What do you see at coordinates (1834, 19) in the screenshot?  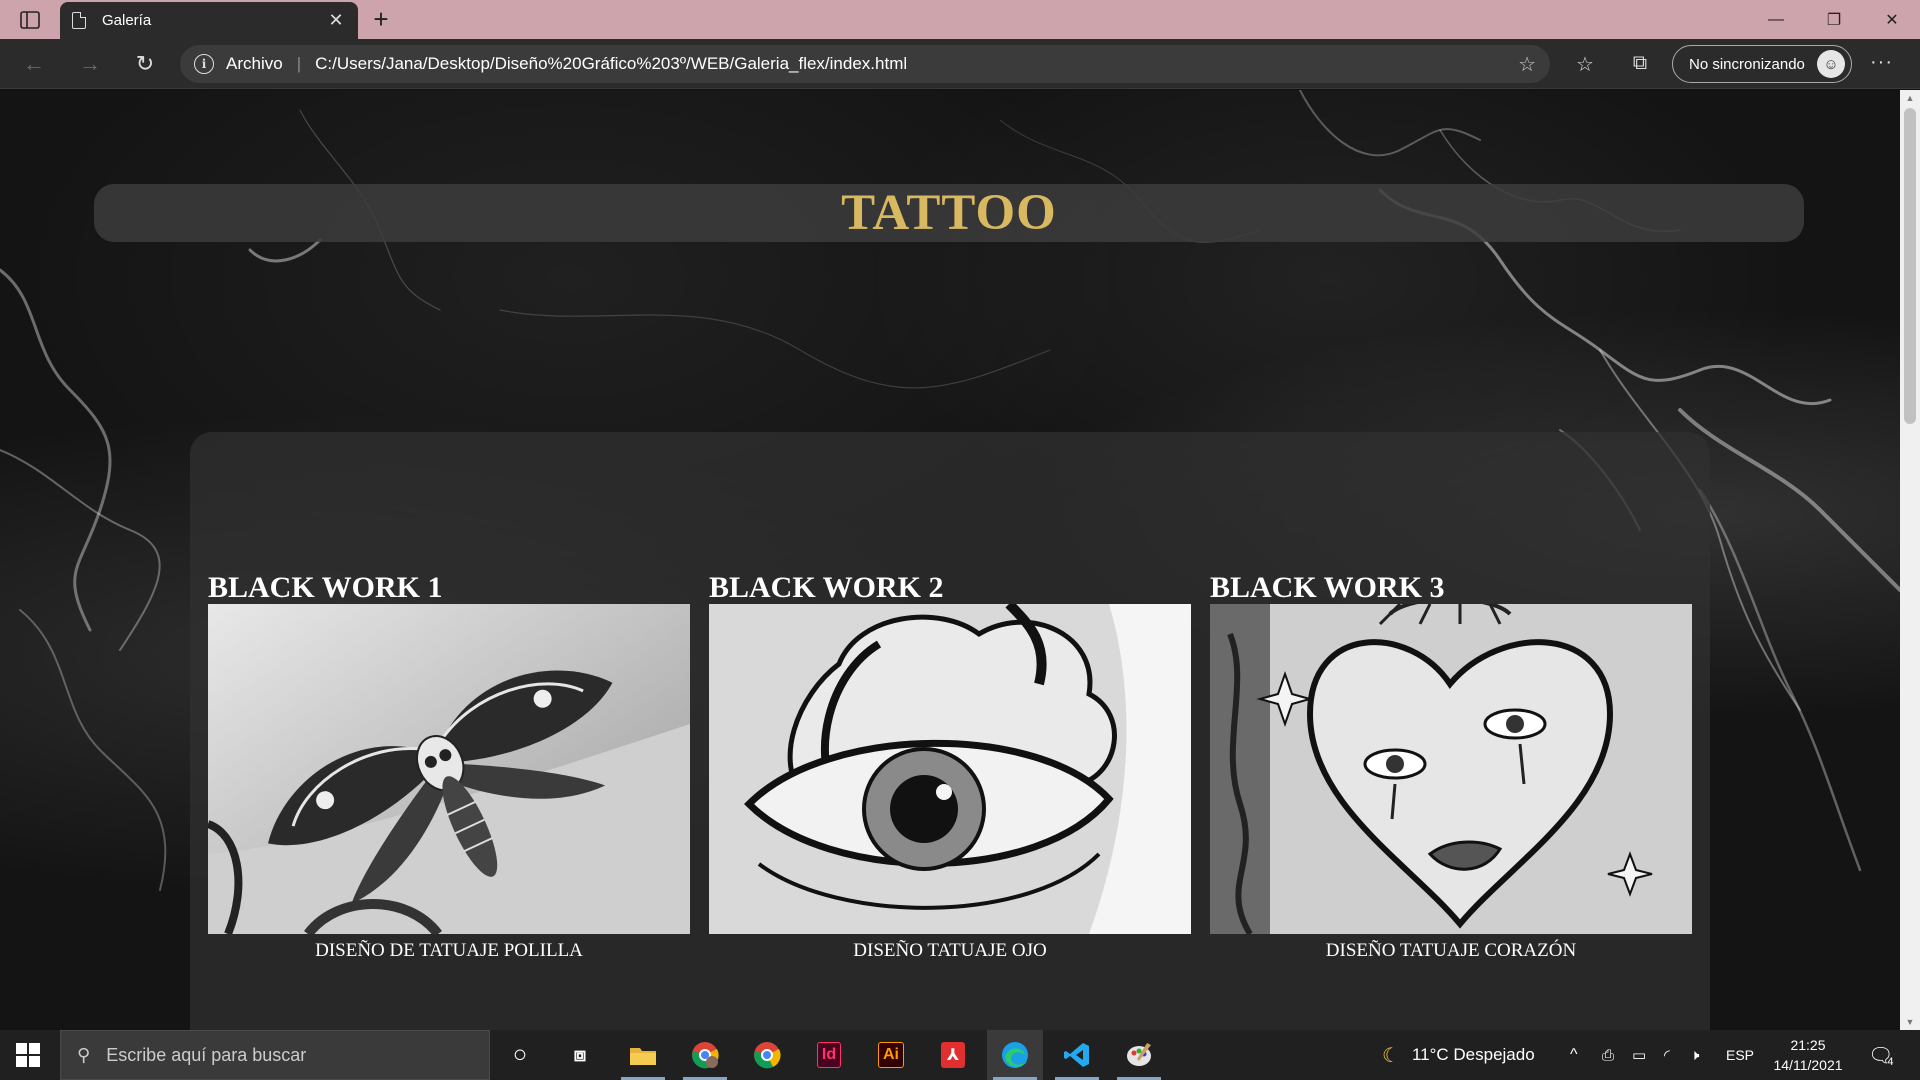 I see `restore-button: ❐` at bounding box center [1834, 19].